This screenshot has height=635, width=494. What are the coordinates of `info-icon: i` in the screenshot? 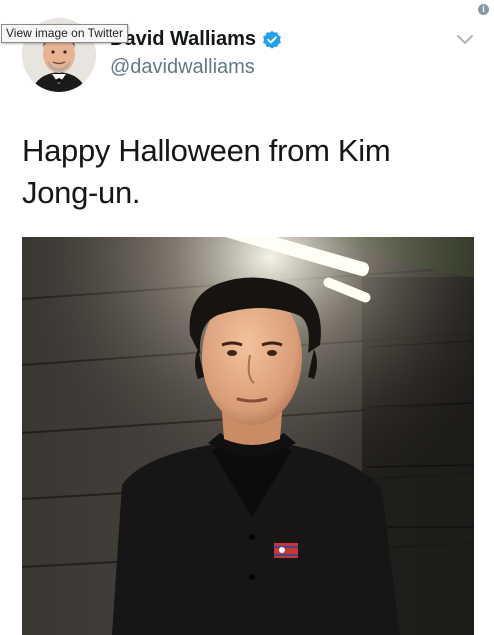 It's located at (483, 9).